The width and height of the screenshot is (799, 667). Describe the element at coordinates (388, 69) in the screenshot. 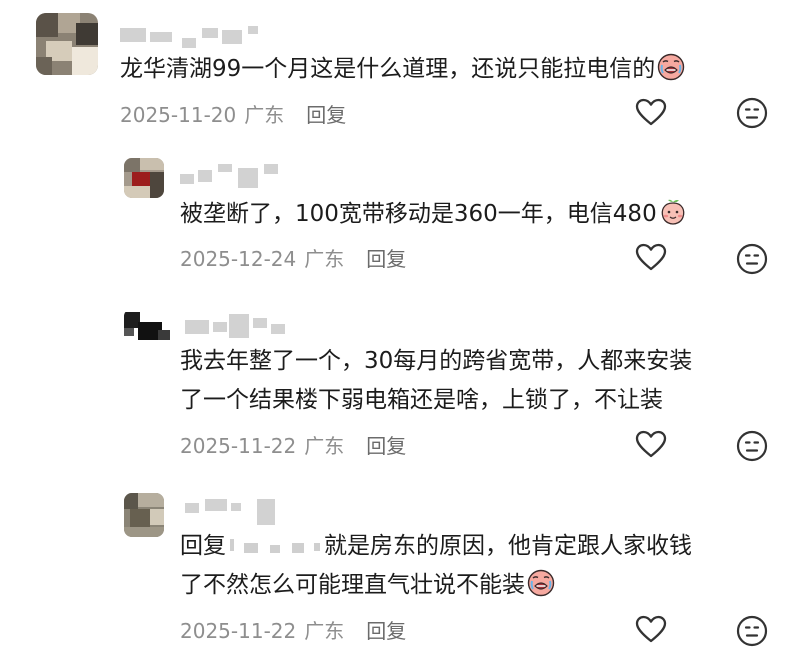

I see `comment-text-content: 龙华清湖99一个月这是什么道理，还说只能拉电信的` at that location.